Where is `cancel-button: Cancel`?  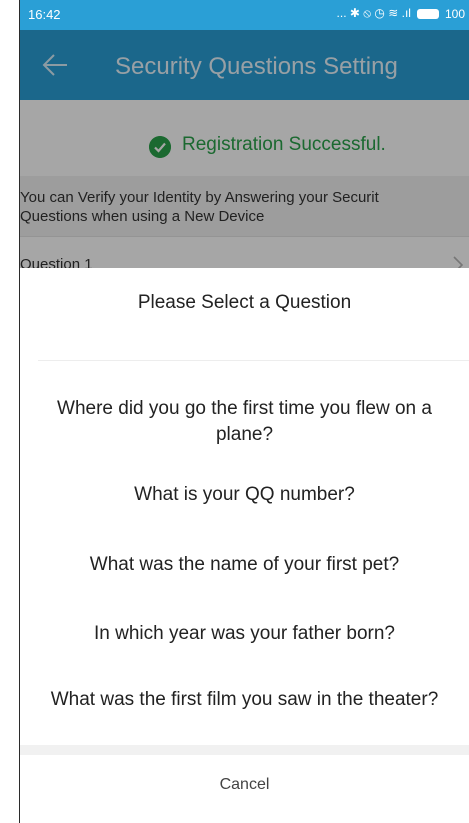 cancel-button: Cancel is located at coordinates (244, 789).